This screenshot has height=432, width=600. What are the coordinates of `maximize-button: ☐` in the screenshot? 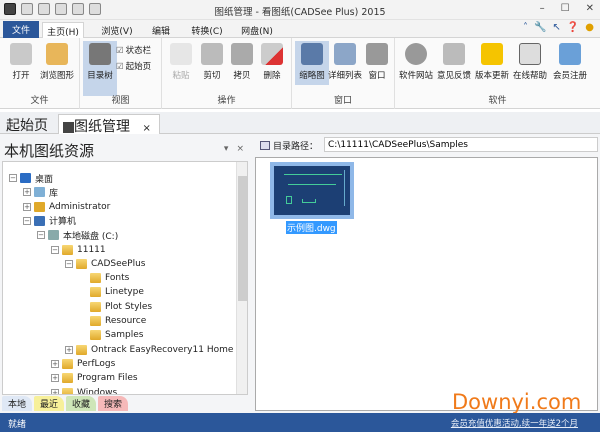 It's located at (565, 8).